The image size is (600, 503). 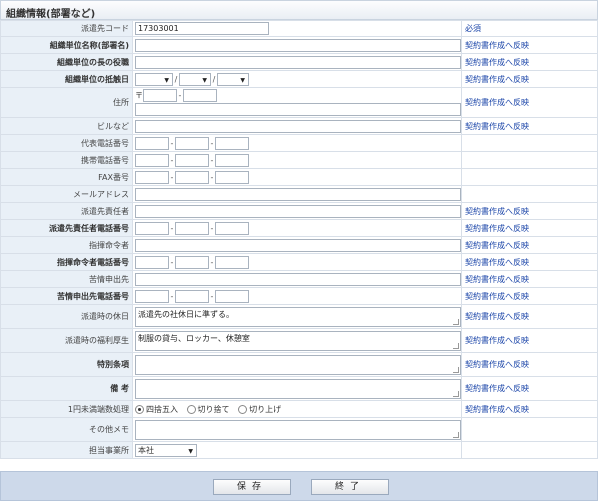 I want to click on row-welfare: 派遣時の福利厚生 制服の貸与、ロッカー、休憩室 契約書作成へ反映, so click(x=299, y=340).